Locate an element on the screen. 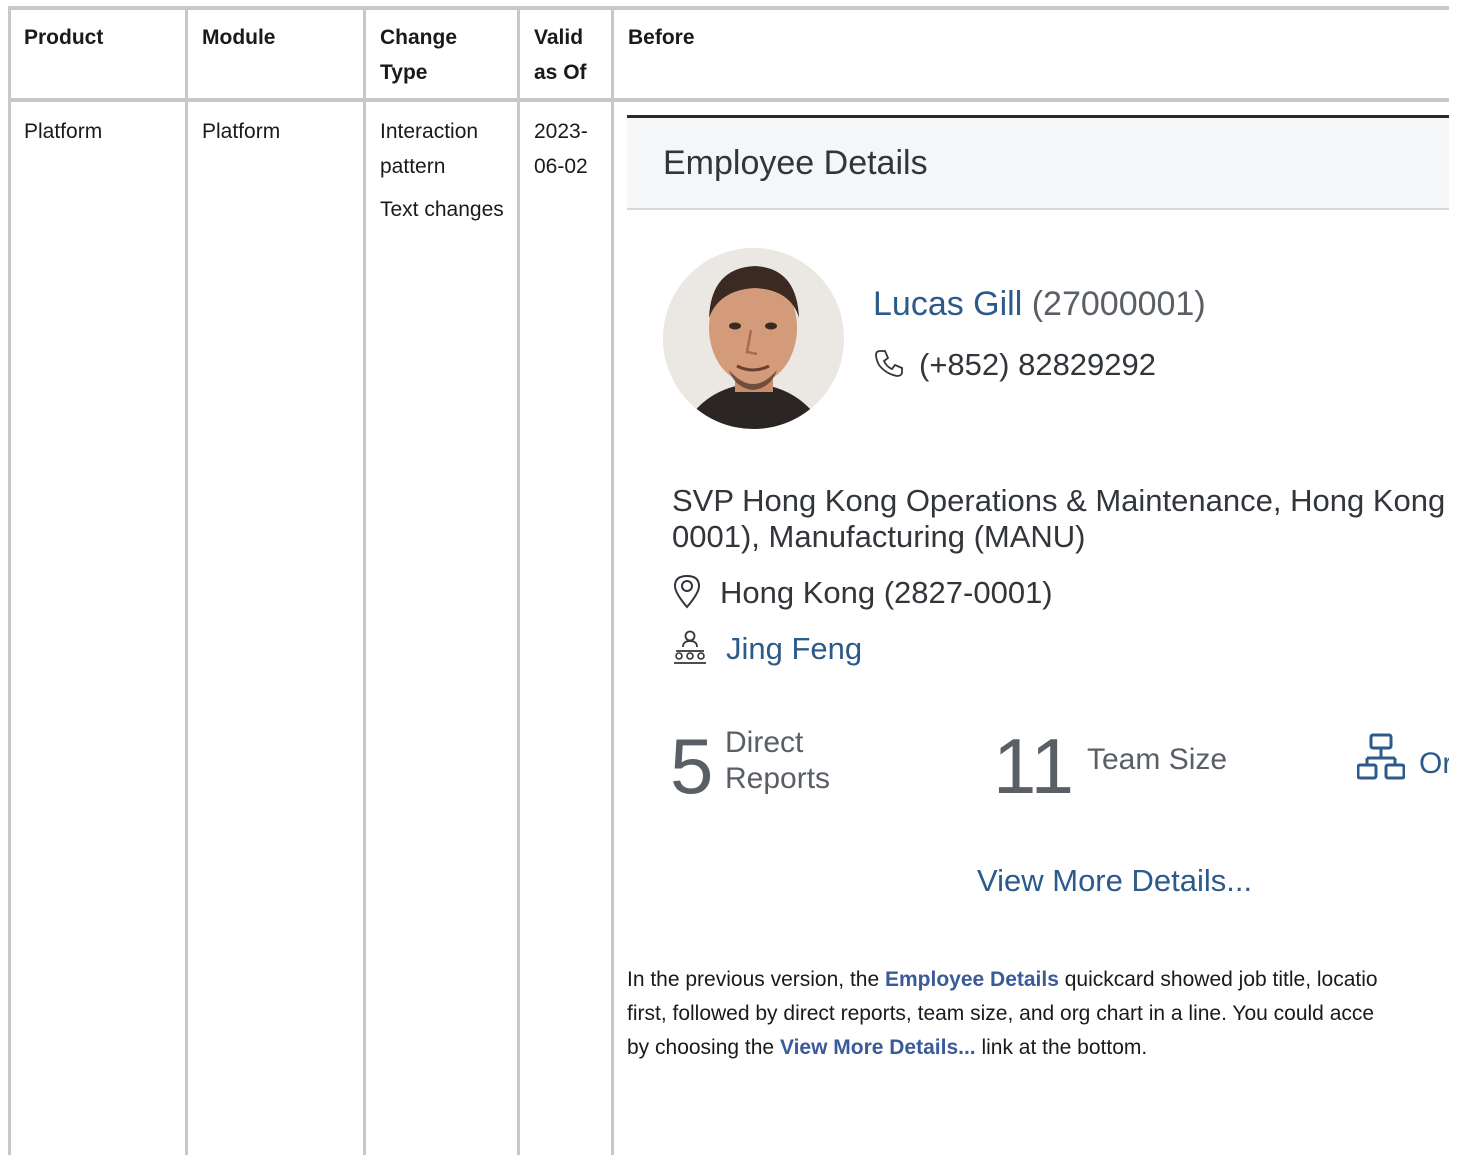  phone-line: (+852) 82829292 is located at coordinates (1014, 365).